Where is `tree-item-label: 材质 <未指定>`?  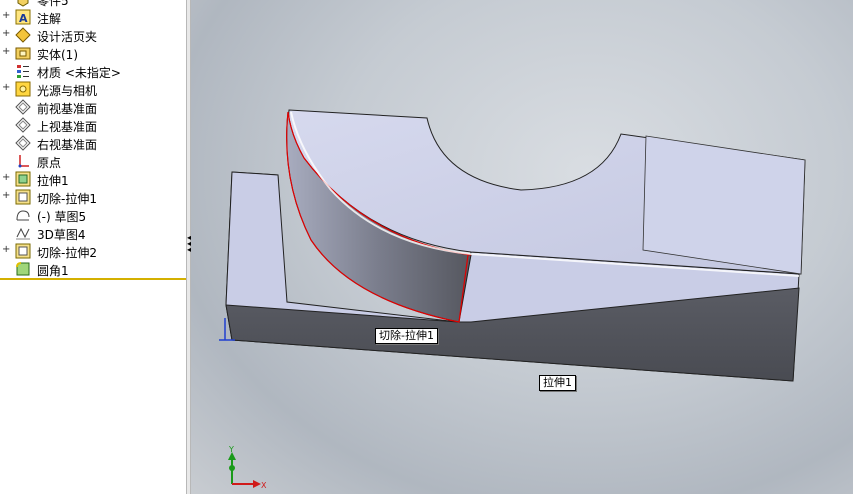
tree-item-label: 材质 <未指定> is located at coordinates (79, 73).